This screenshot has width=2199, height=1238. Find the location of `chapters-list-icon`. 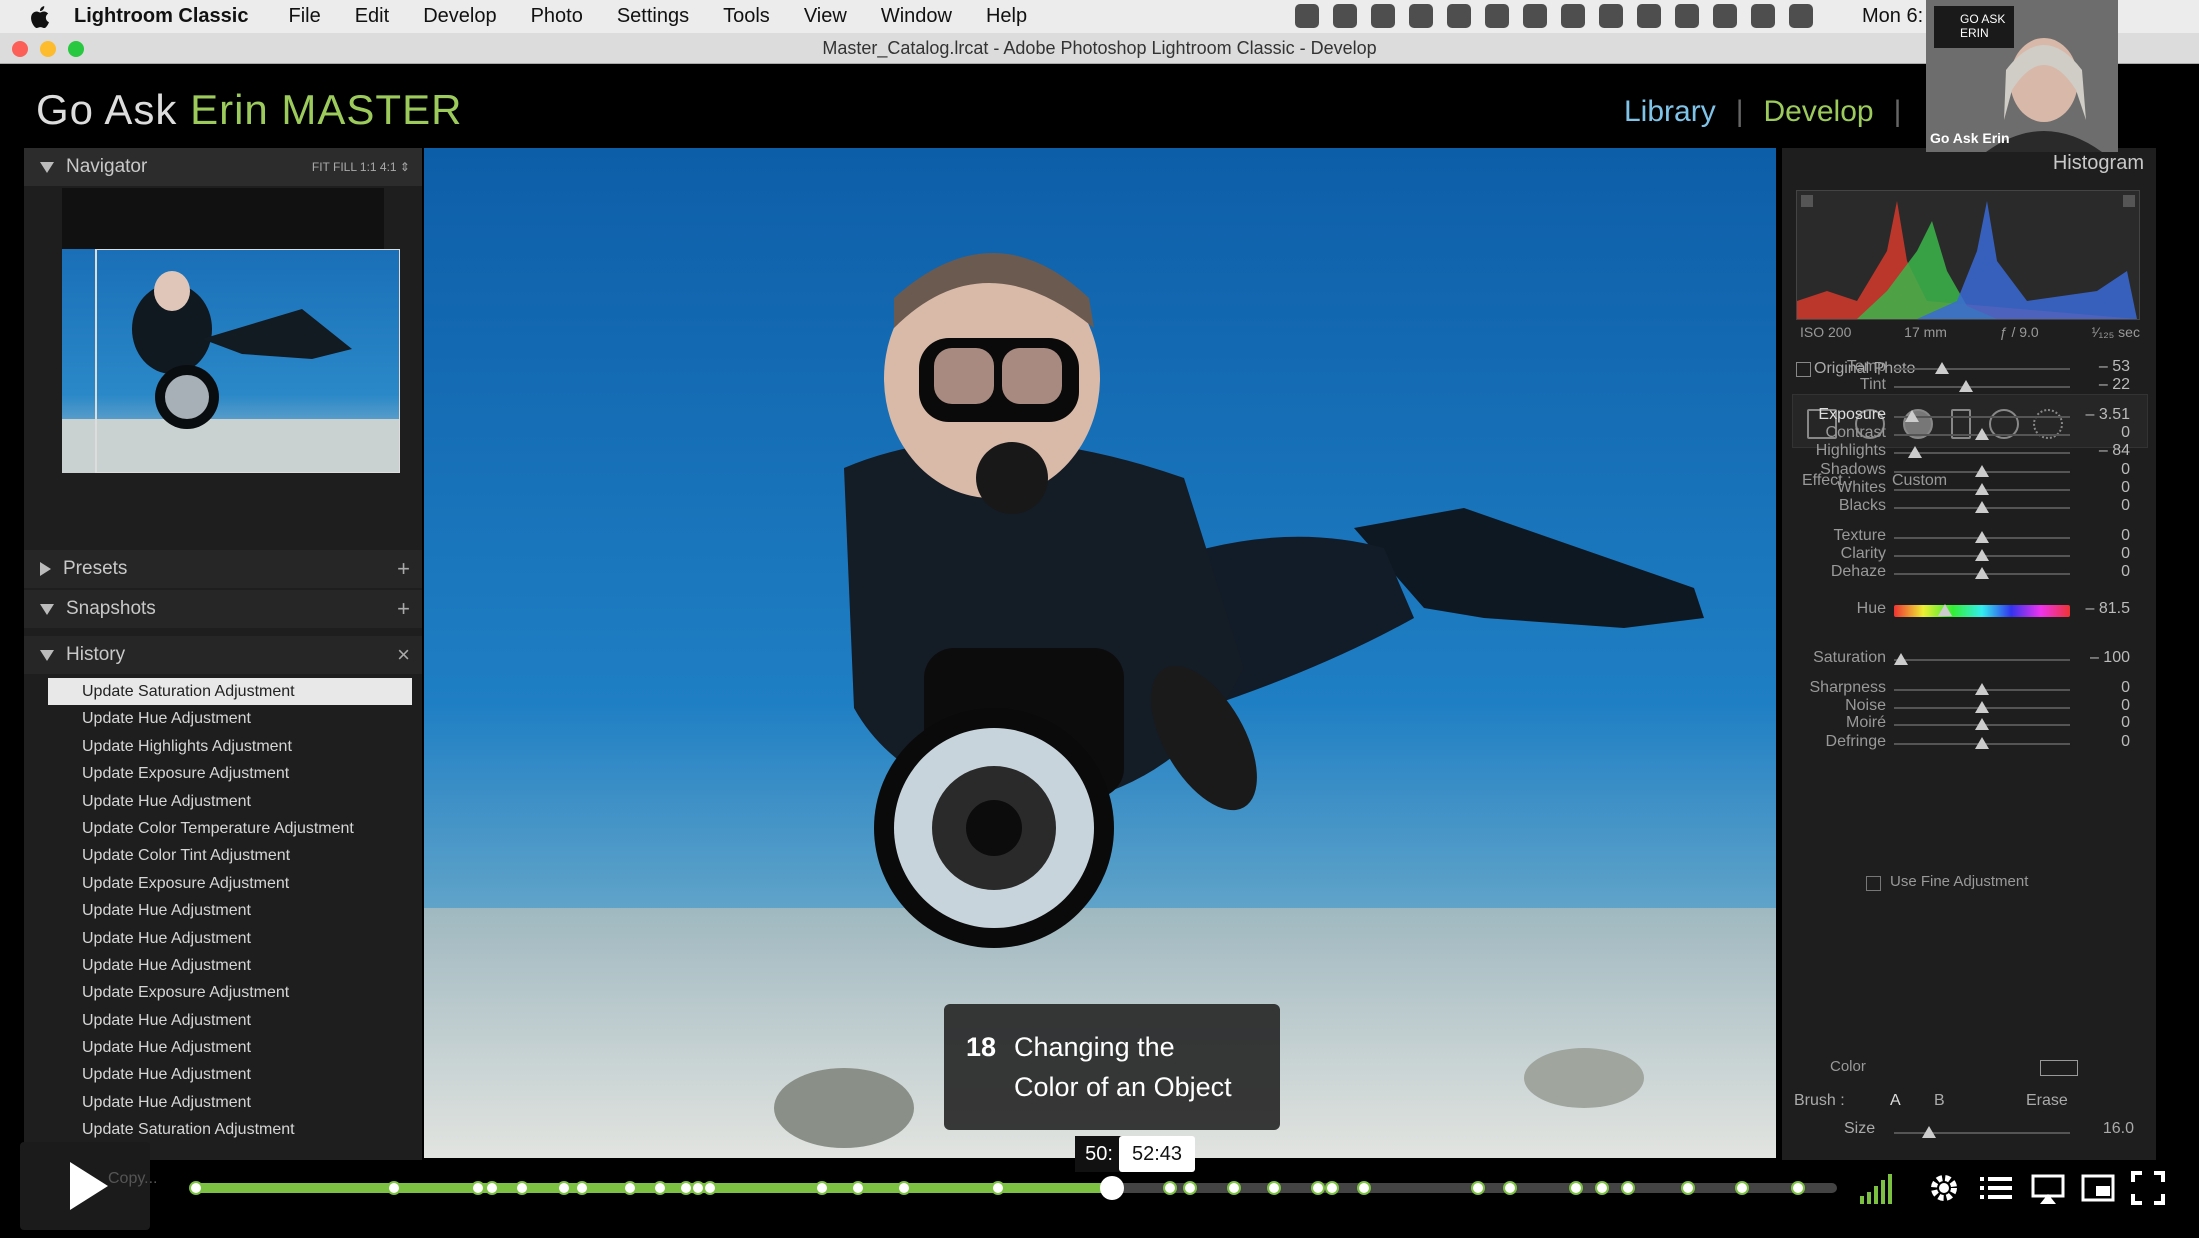

chapters-list-icon is located at coordinates (1996, 1188).